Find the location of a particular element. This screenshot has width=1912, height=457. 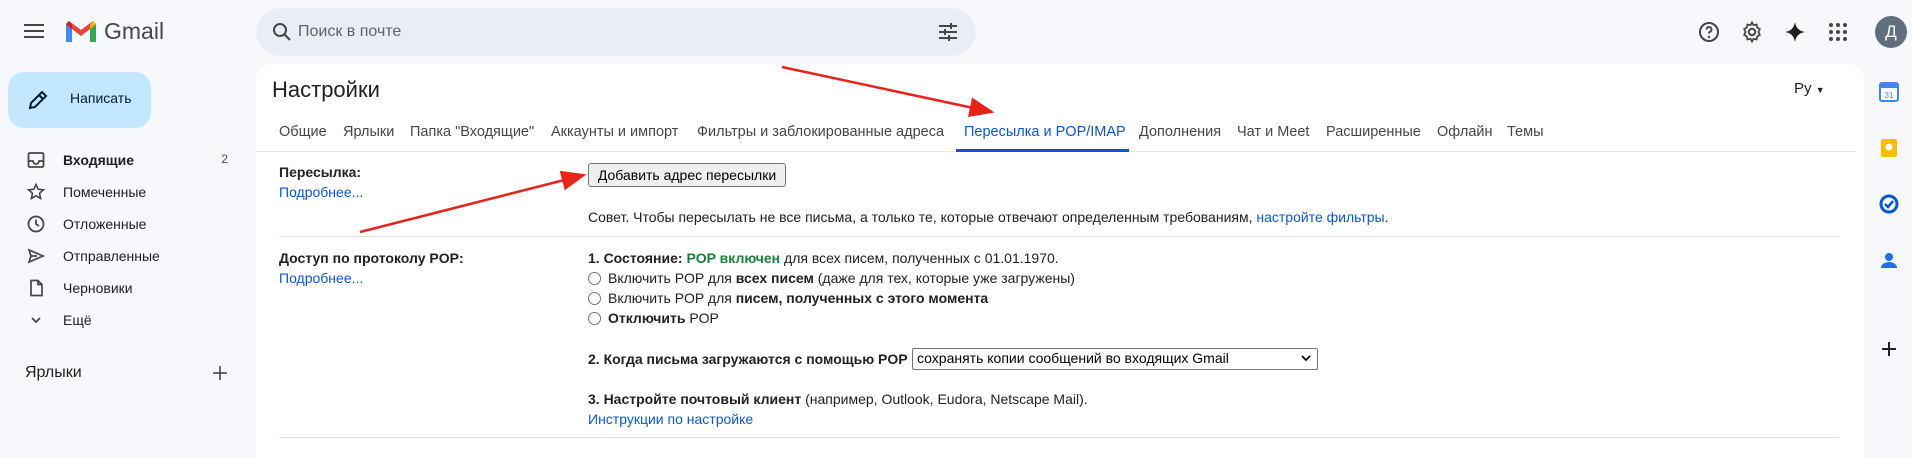

tab-chat-meet: Чат и Meet is located at coordinates (1273, 132).